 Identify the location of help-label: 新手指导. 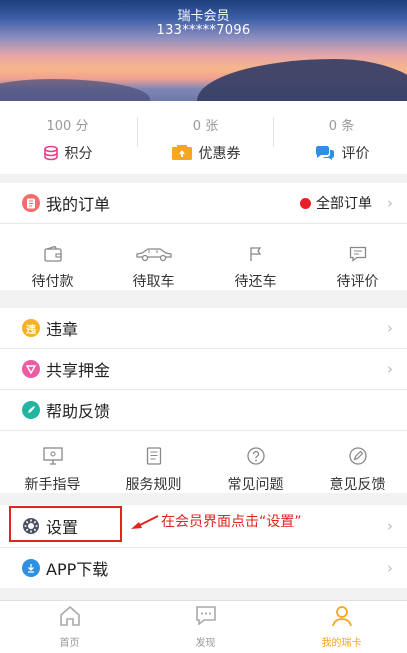
(52, 485).